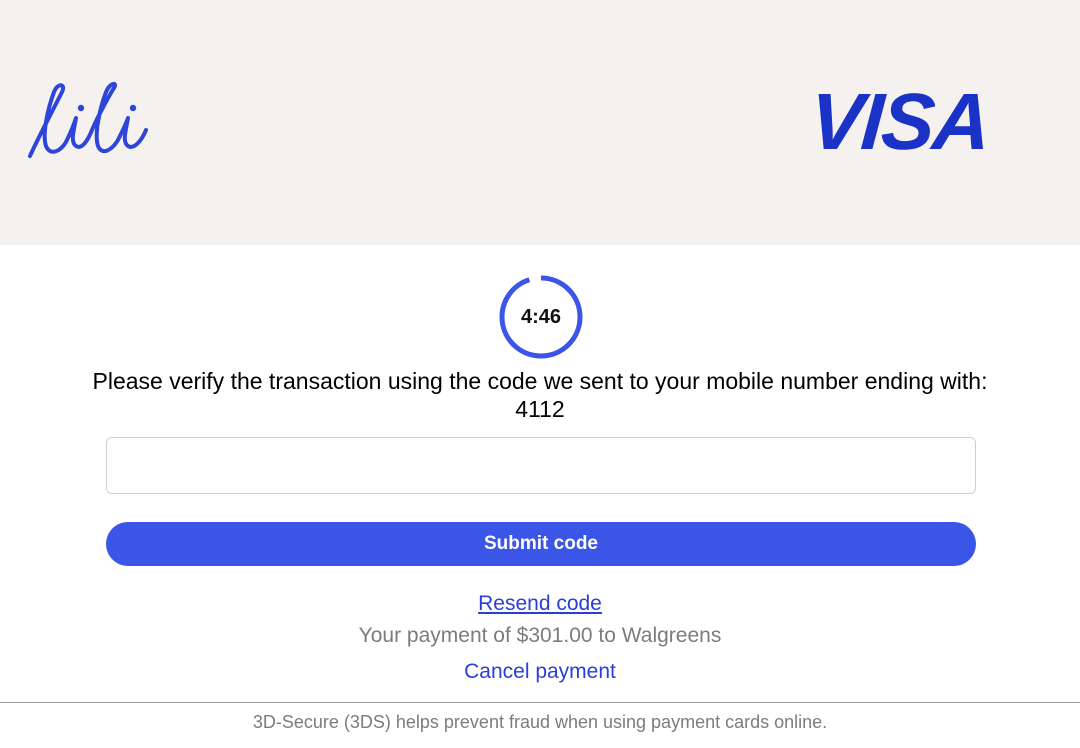  Describe the element at coordinates (88, 119) in the screenshot. I see `lili-logo` at that location.